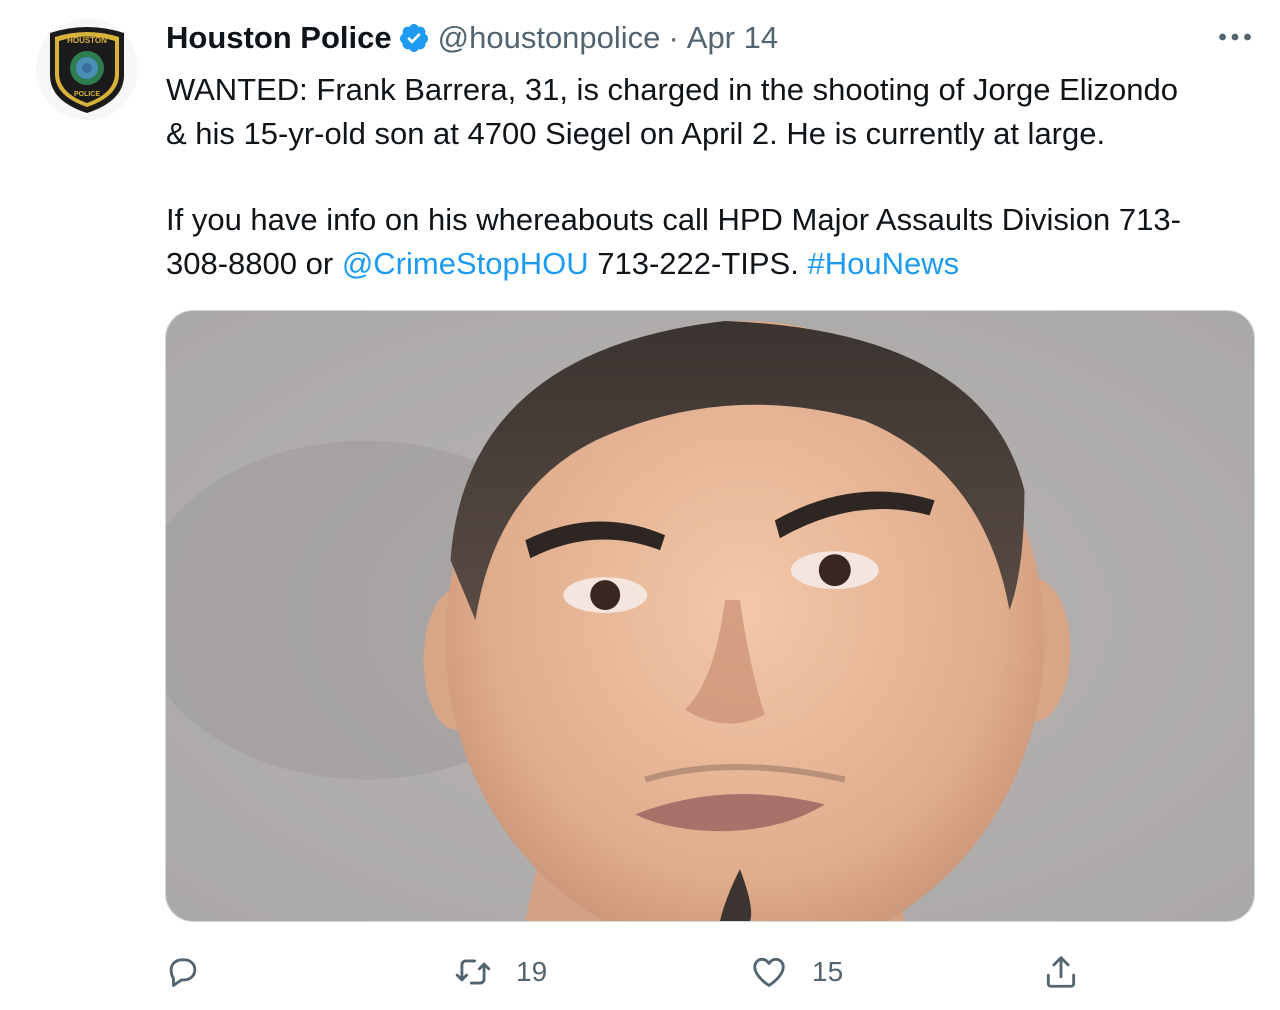 Image resolution: width=1280 pixels, height=1010 pixels. I want to click on tweet-header: Houston Police @houstonpolice · Apr 14, so click(472, 38).